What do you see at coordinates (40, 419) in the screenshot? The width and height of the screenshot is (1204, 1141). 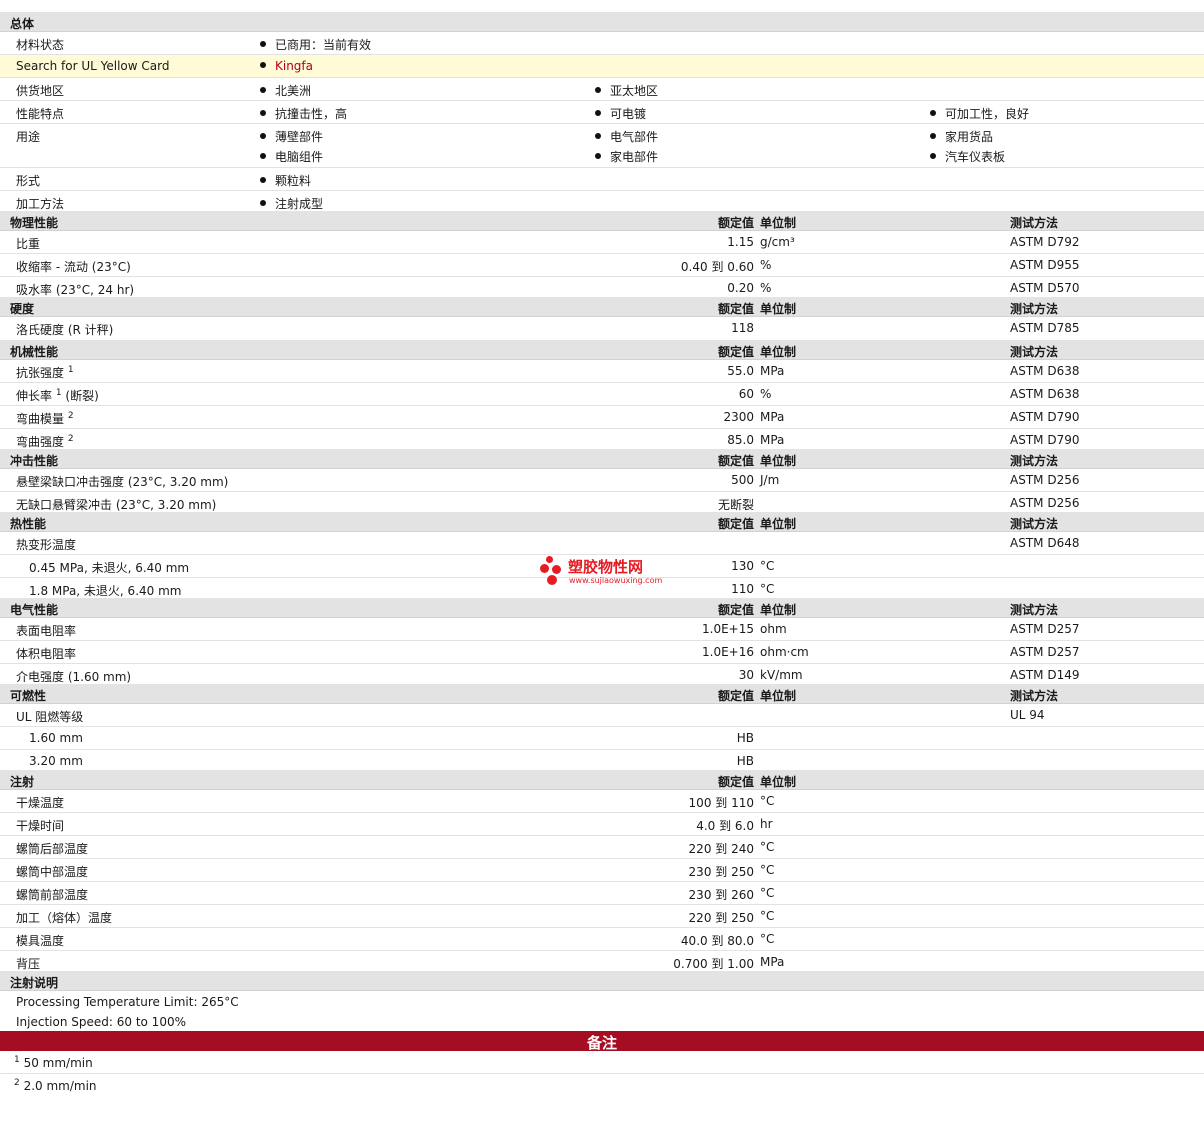 I see `label-text: 弯曲模量` at bounding box center [40, 419].